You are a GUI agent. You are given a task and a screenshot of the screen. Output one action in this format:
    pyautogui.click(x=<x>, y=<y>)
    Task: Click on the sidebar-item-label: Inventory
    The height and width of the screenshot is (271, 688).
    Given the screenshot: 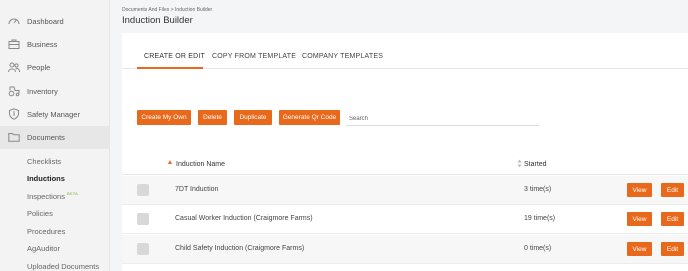 What is the action you would take?
    pyautogui.click(x=42, y=91)
    